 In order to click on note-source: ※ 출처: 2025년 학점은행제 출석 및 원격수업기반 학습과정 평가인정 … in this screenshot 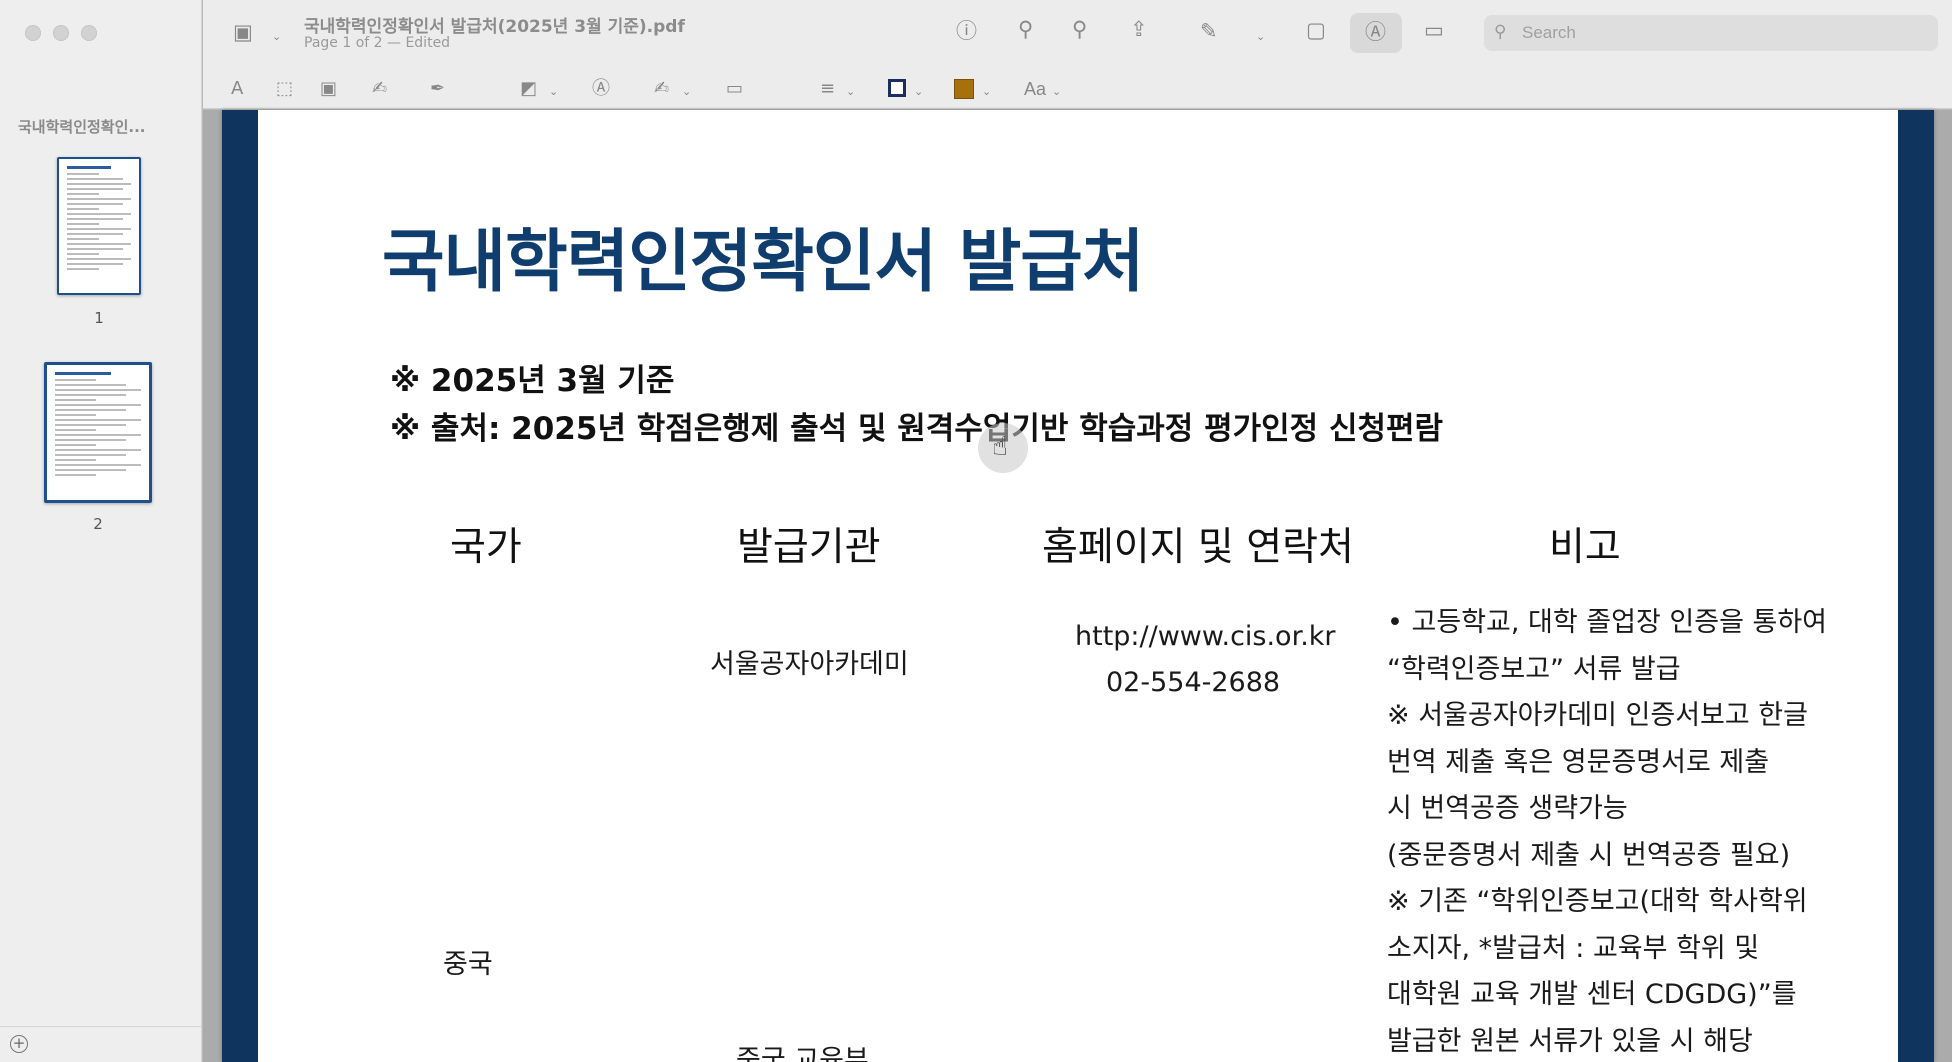, I will do `click(917, 429)`.